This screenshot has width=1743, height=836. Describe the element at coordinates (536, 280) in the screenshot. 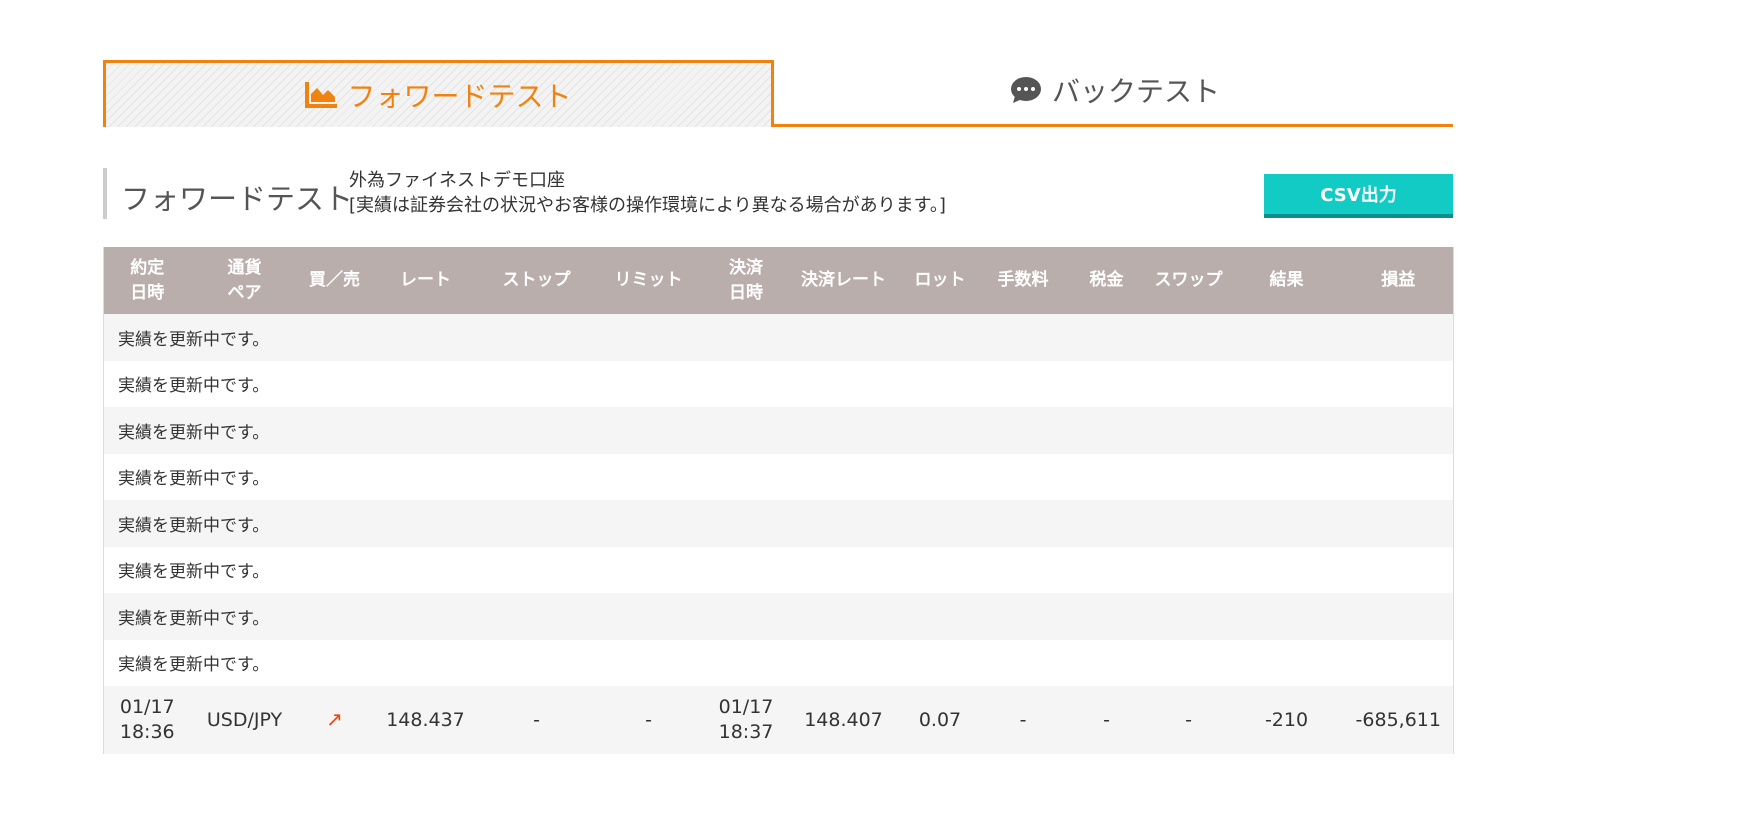

I see `col-stop: ストップ` at that location.